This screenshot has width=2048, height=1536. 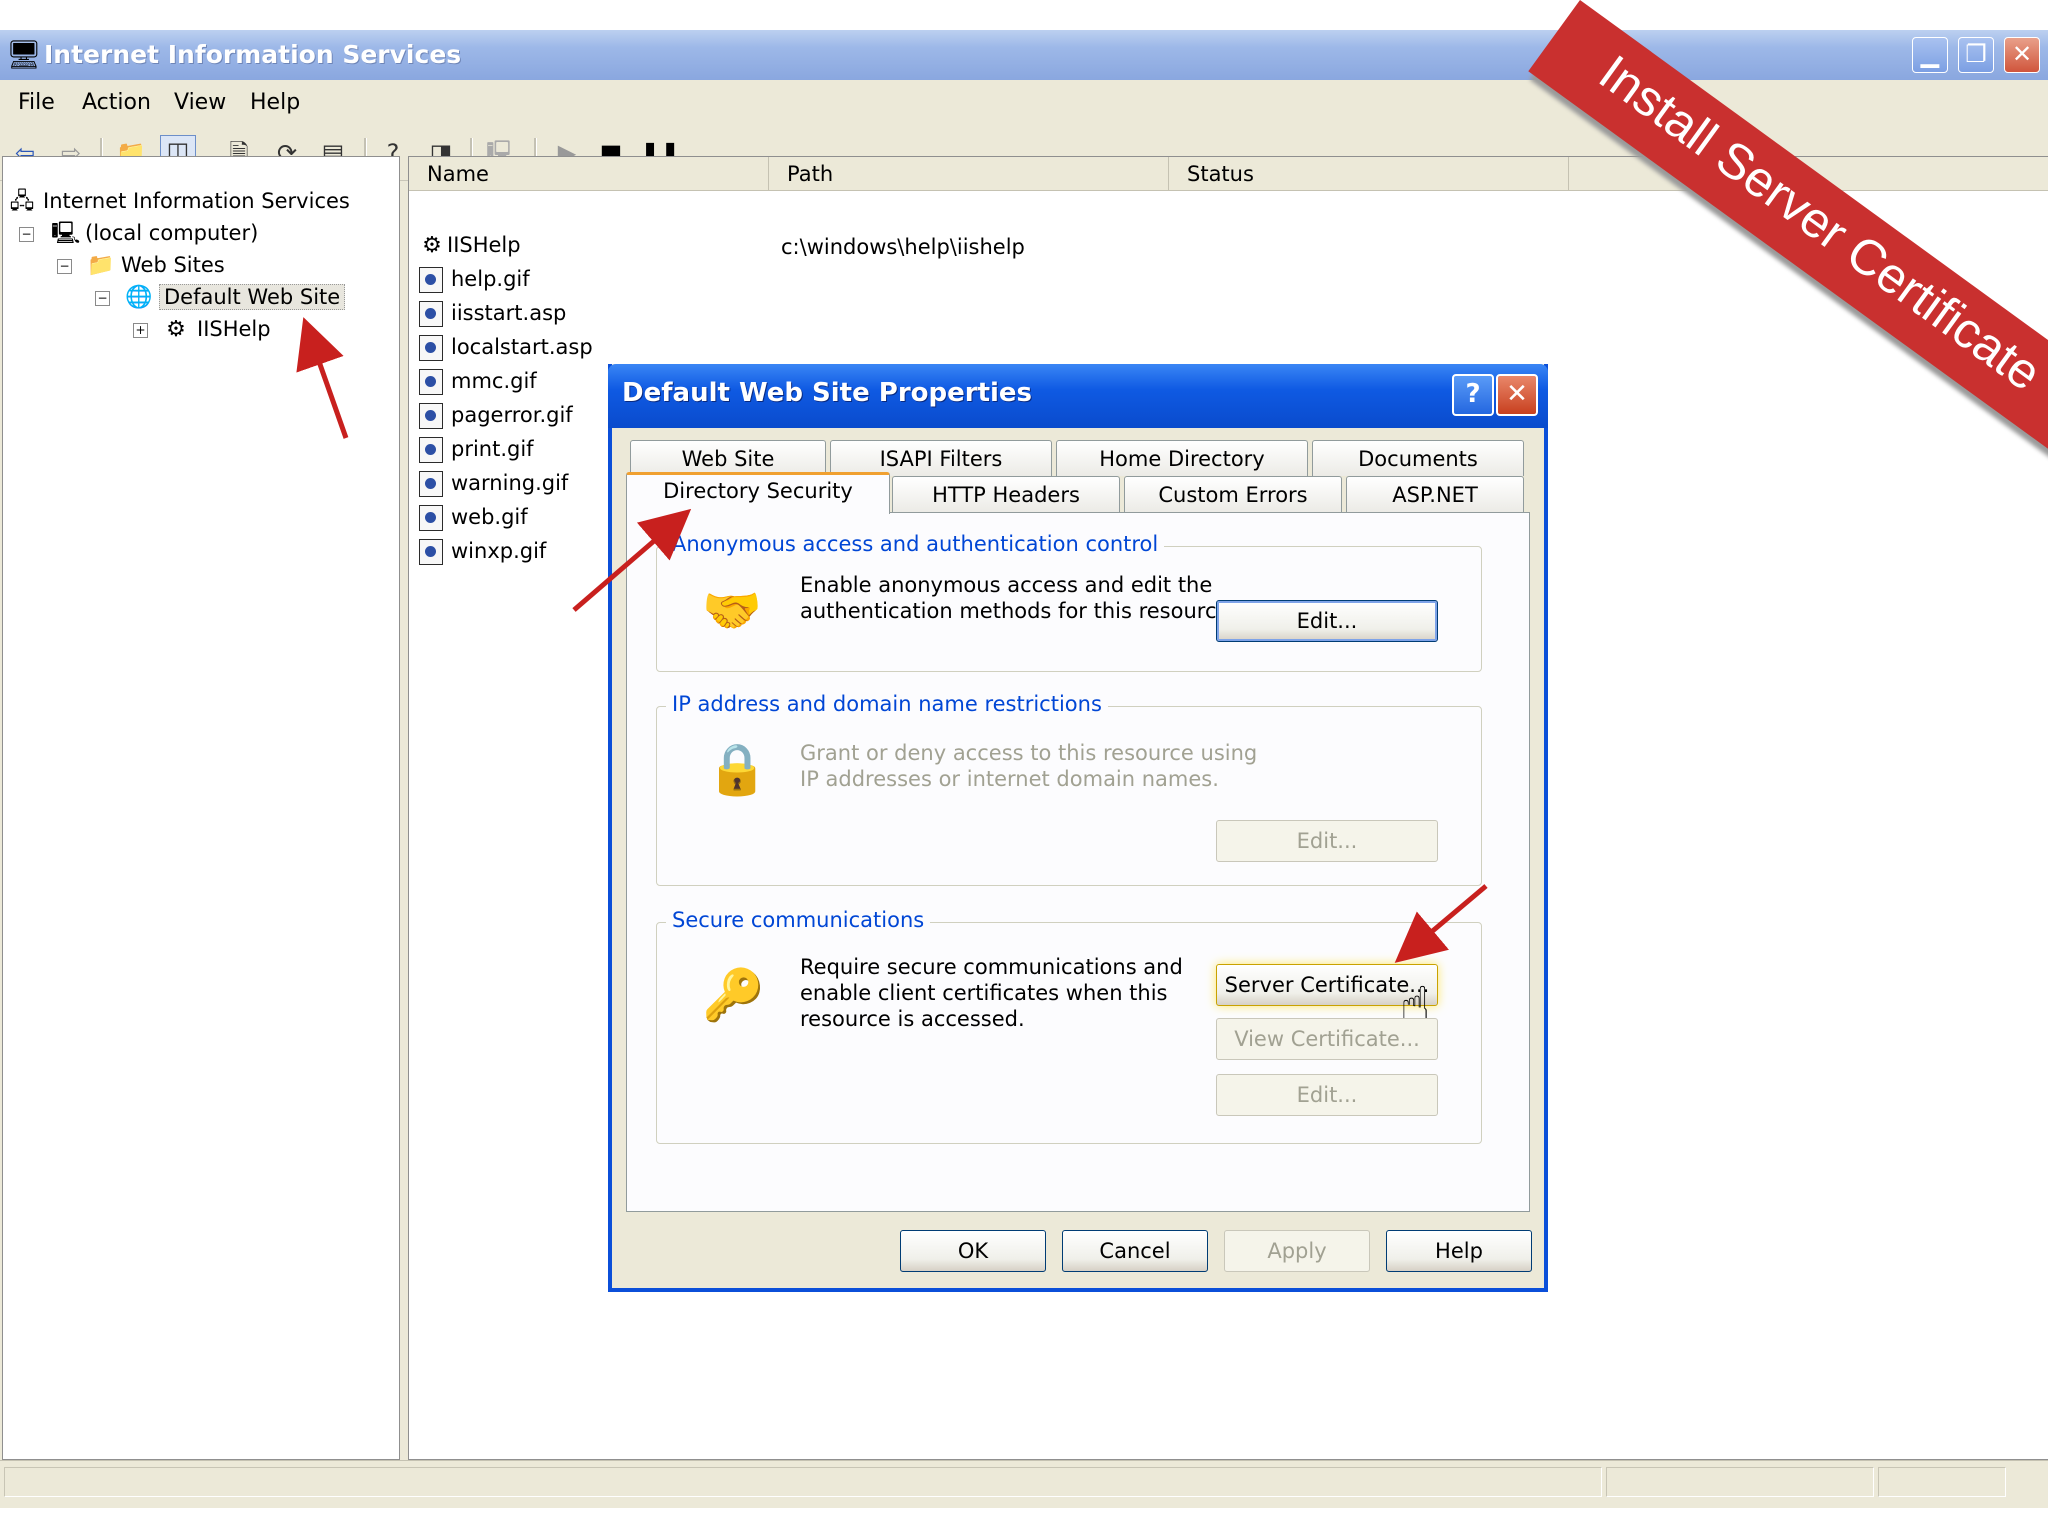 What do you see at coordinates (322, 378) in the screenshot?
I see `arrow-to-default-web-site` at bounding box center [322, 378].